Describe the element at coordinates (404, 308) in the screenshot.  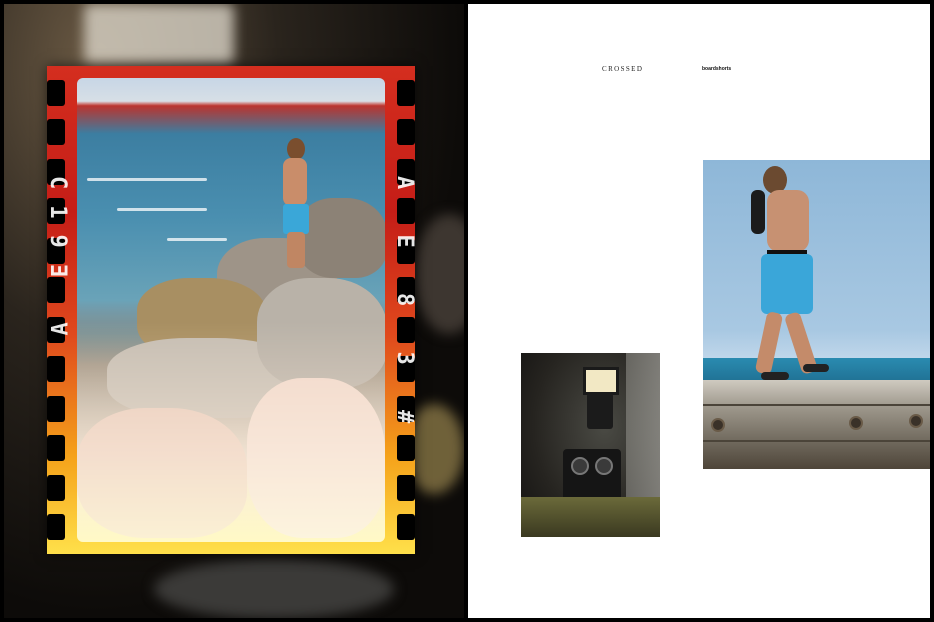
I see `film-edge-mark-right: A E 8 3 #` at that location.